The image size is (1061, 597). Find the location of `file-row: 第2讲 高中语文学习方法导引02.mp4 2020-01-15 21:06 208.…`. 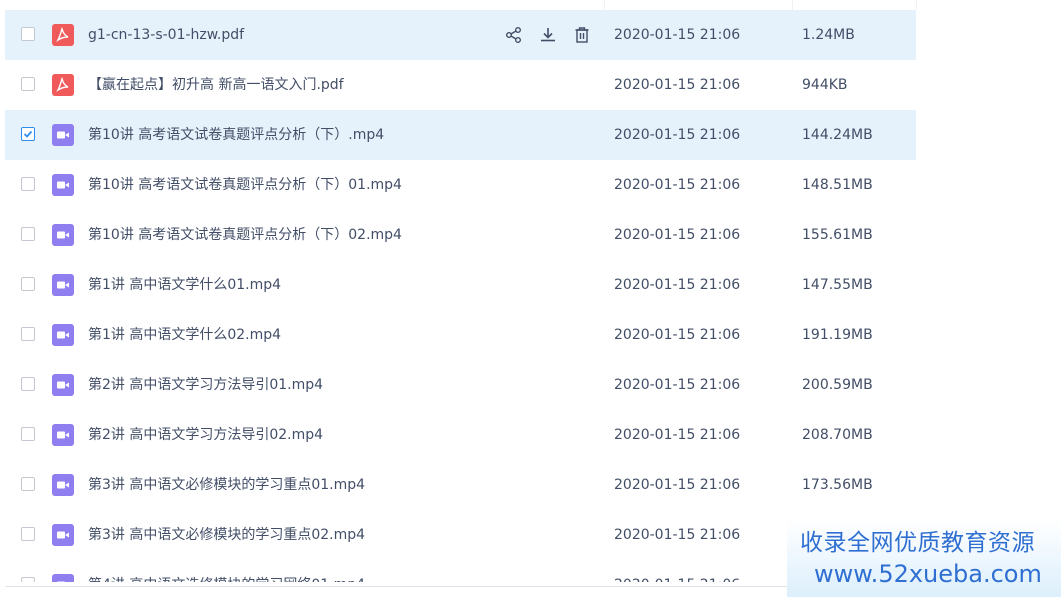

file-row: 第2讲 高中语文学习方法导引02.mp4 2020-01-15 21:06 208.… is located at coordinates (460, 435).